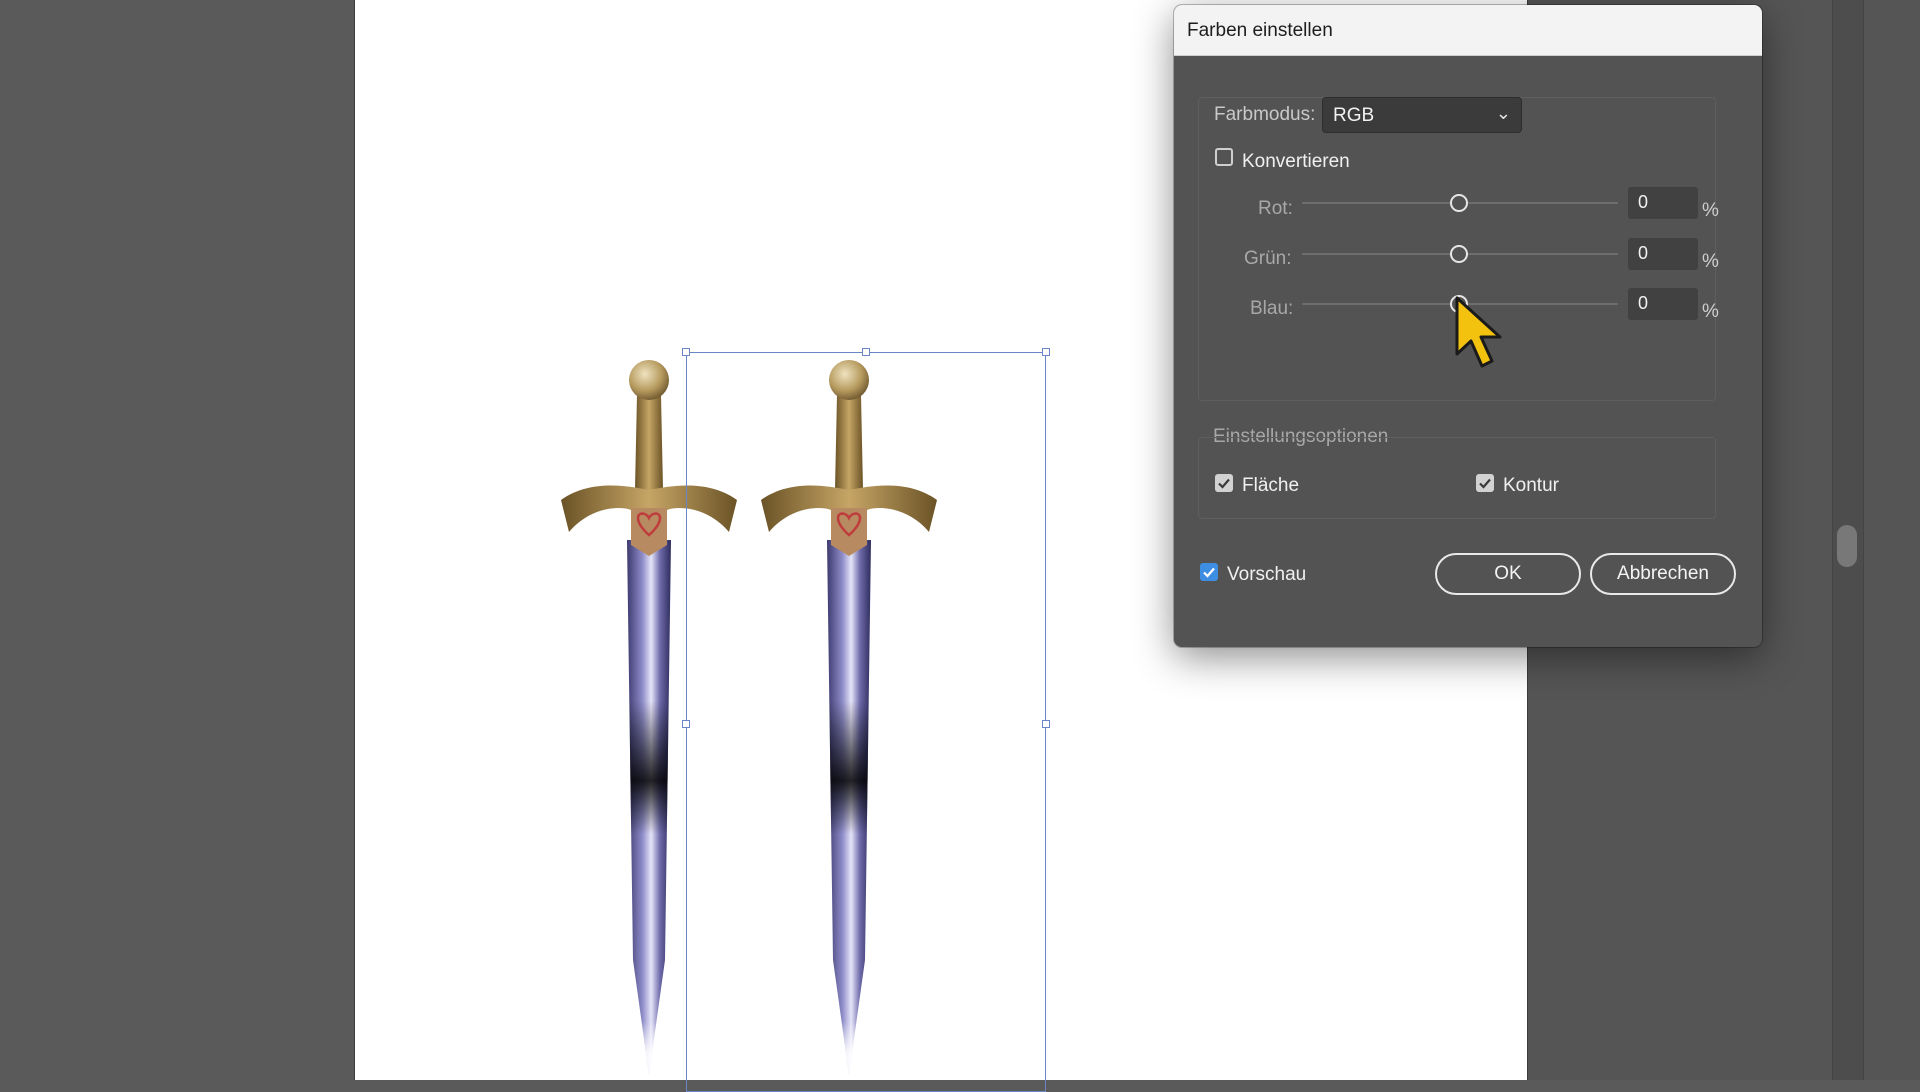  I want to click on fill-label: Fläche, so click(1271, 485).